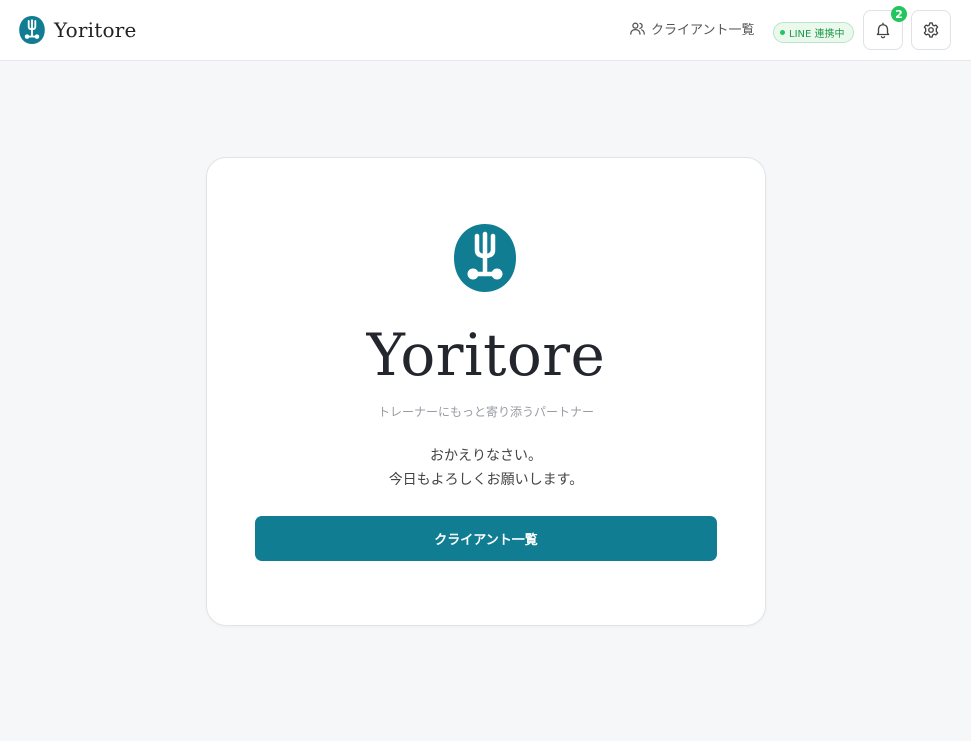  I want to click on gear-icon, so click(931, 30).